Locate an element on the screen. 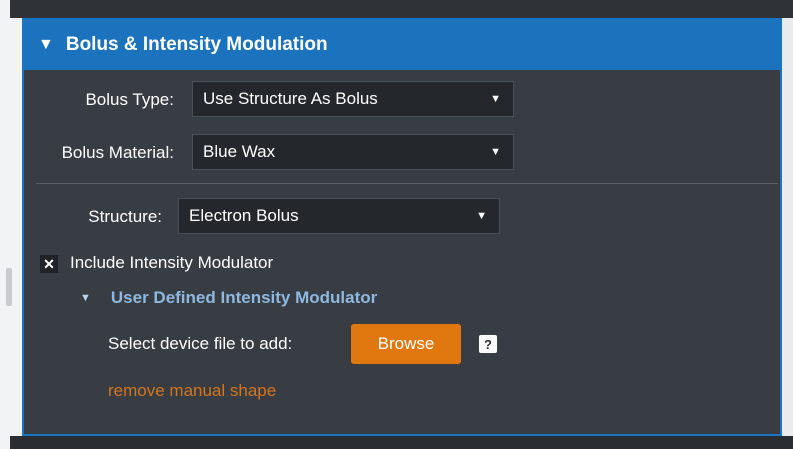 The height and width of the screenshot is (449, 793). browse-button: Browse is located at coordinates (406, 344).